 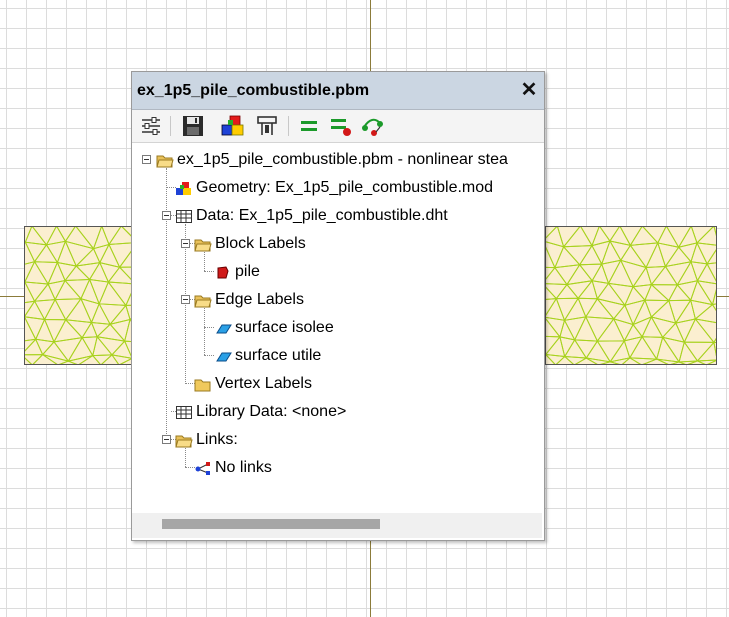 What do you see at coordinates (259, 299) in the screenshot?
I see `tree-label-edge-labels: Edge Labels` at bounding box center [259, 299].